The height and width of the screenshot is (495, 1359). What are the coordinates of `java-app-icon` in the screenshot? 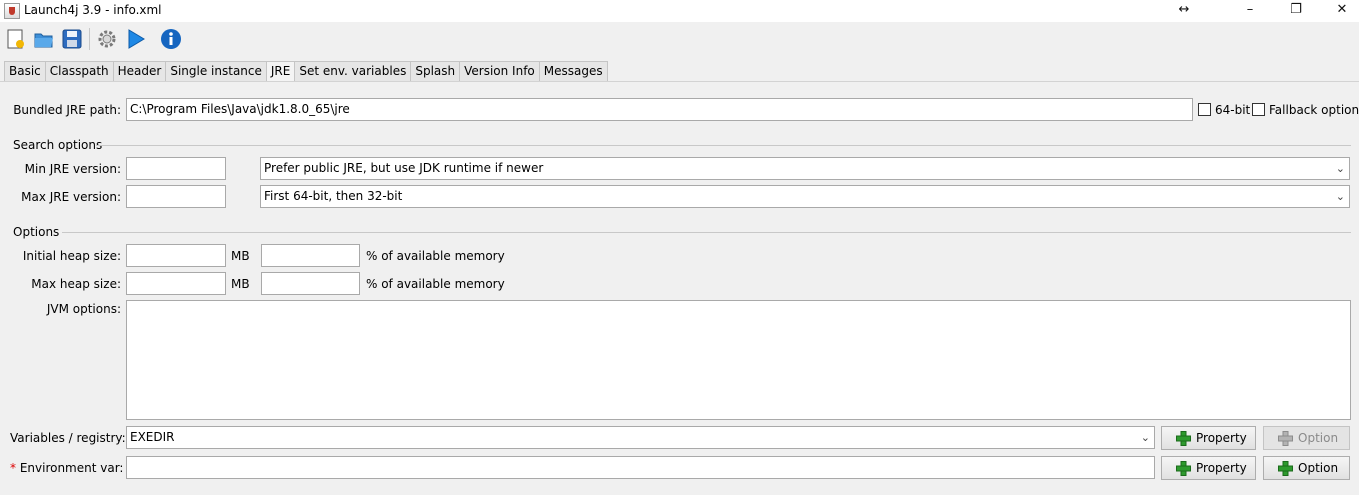 It's located at (12, 11).